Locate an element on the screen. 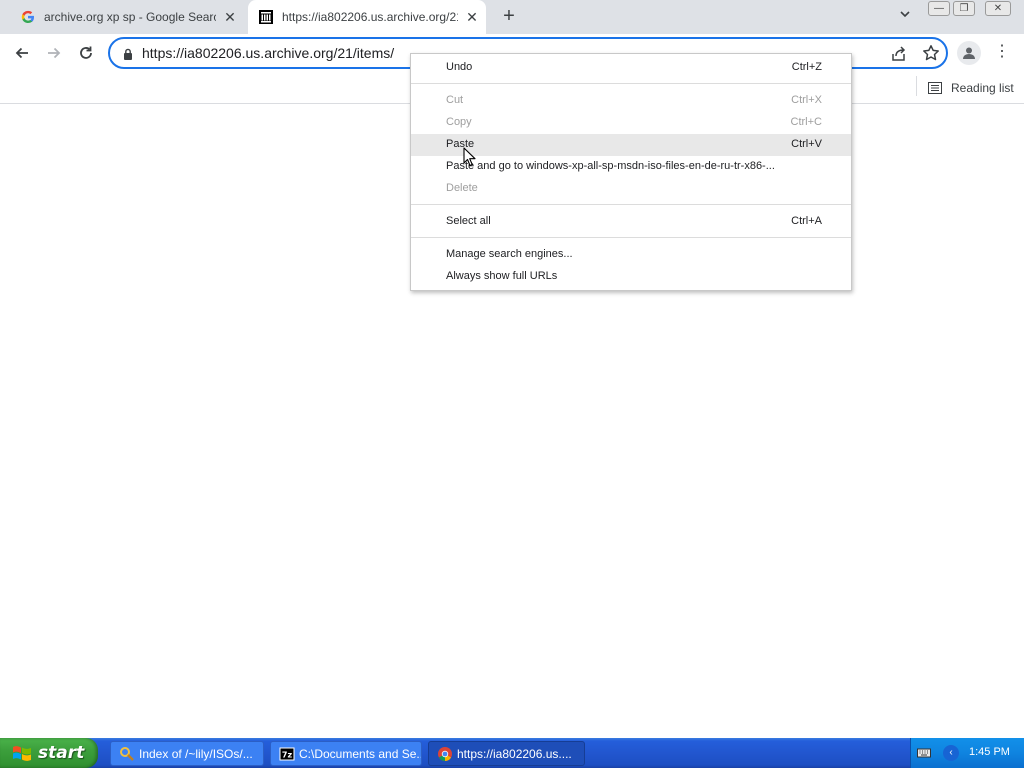  mouse-cursor-icon is located at coordinates (470, 157).